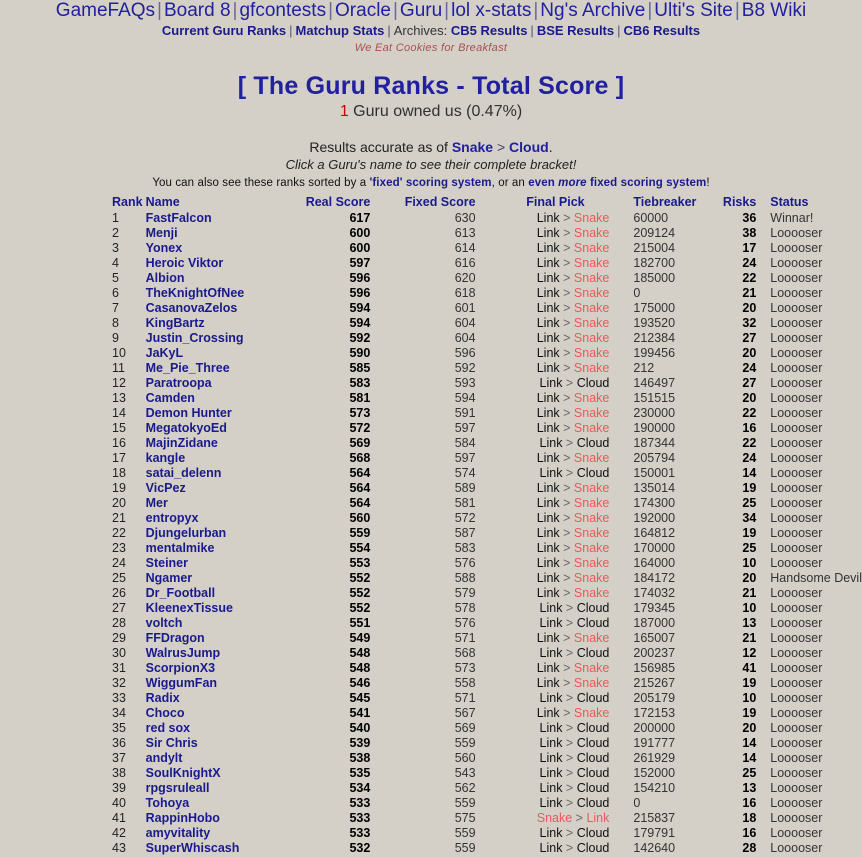  What do you see at coordinates (431, 183) in the screenshot?
I see `fixed-scoring-link: 'fixed' scoring system` at bounding box center [431, 183].